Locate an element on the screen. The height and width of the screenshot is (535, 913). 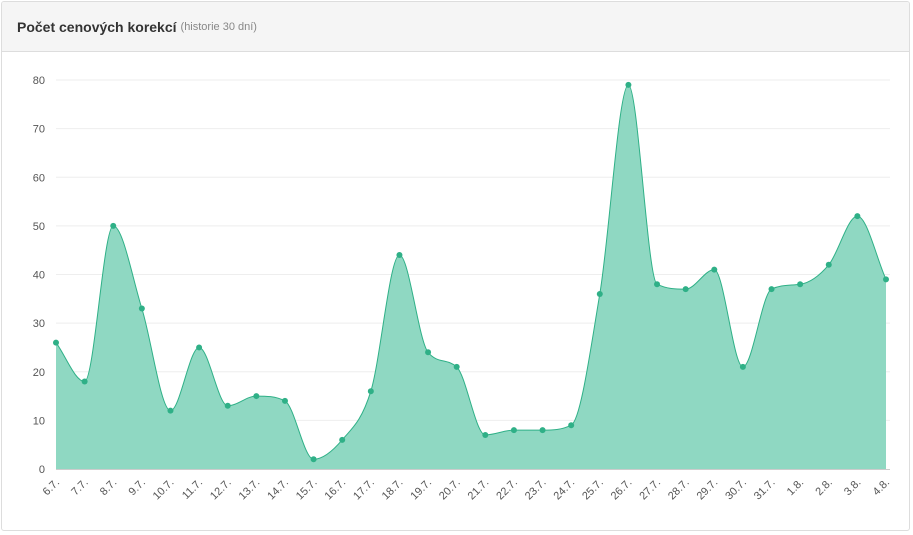
y-tick-label: 20 is located at coordinates (39, 373).